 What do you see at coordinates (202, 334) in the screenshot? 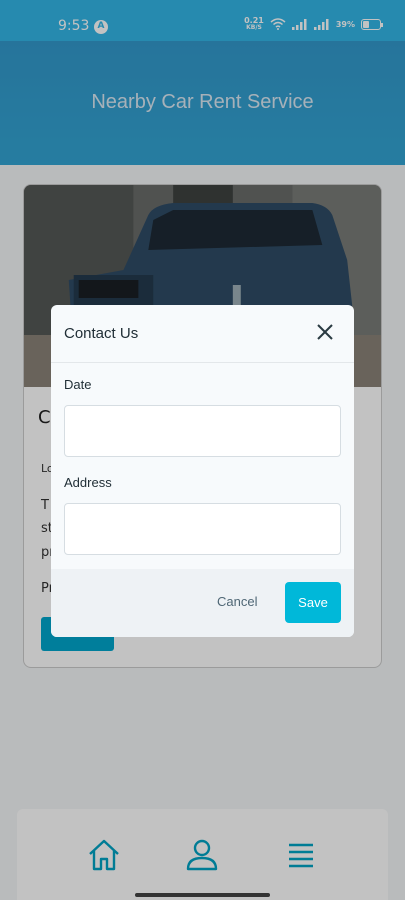
I see `modal-header: Contact Us` at bounding box center [202, 334].